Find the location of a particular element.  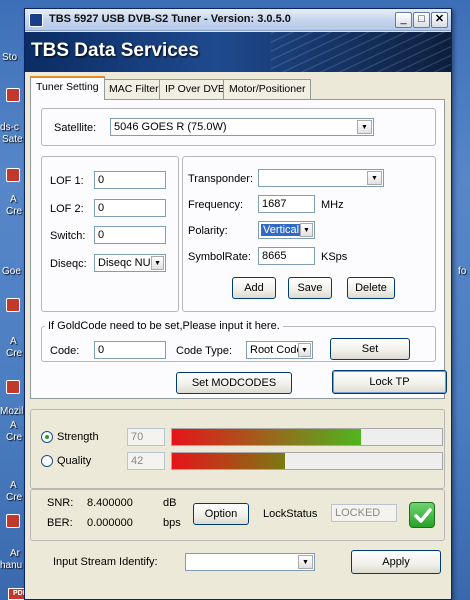

satellite-group: Satellite: 5046 GOES R (75.0W) ▼ is located at coordinates (238, 127).